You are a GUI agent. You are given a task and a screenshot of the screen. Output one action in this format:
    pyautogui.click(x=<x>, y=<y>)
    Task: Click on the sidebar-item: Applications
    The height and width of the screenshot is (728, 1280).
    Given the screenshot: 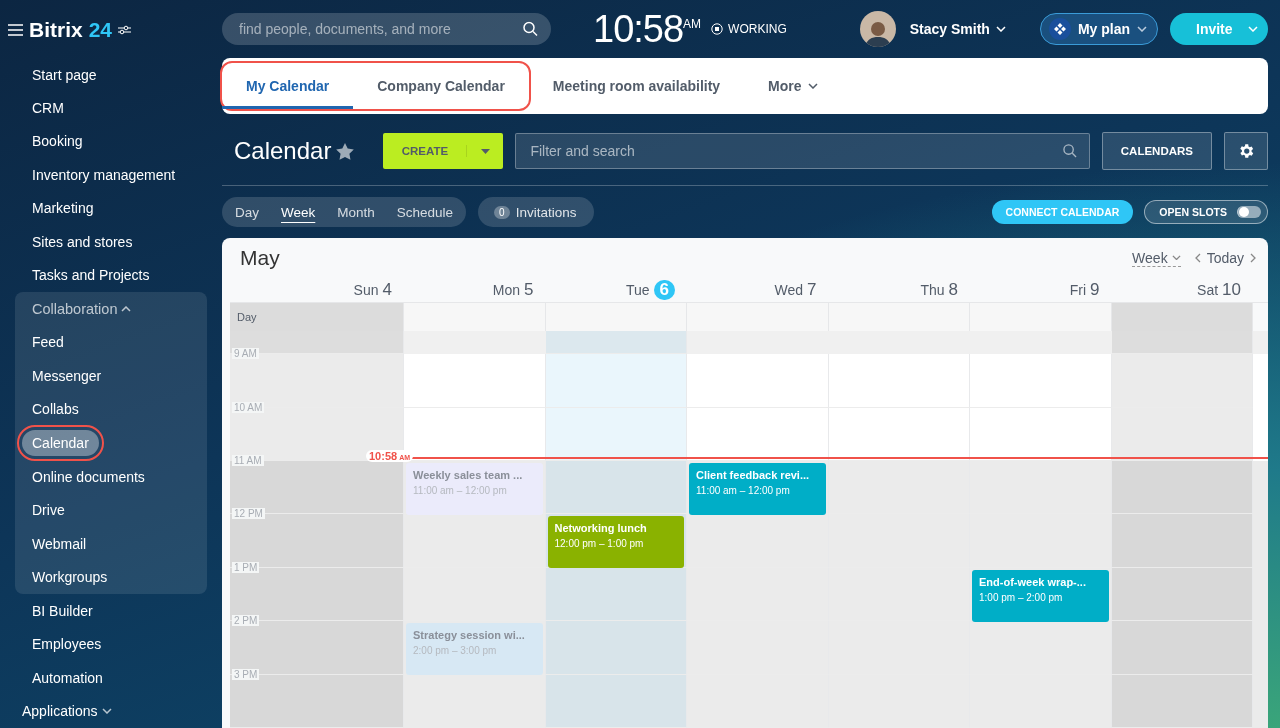 What is the action you would take?
    pyautogui.click(x=111, y=711)
    